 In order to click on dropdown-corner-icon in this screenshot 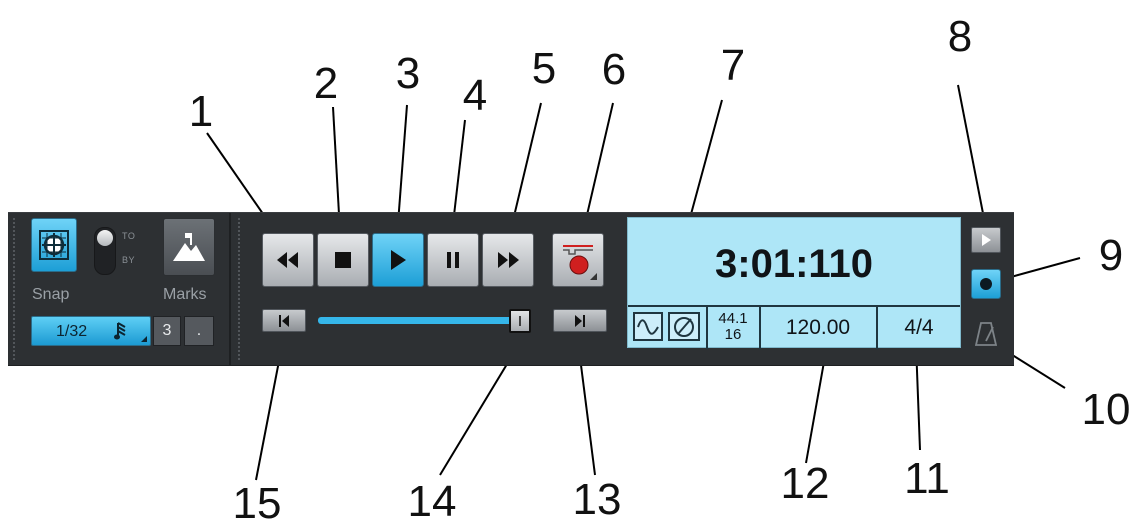, I will do `click(144, 339)`.